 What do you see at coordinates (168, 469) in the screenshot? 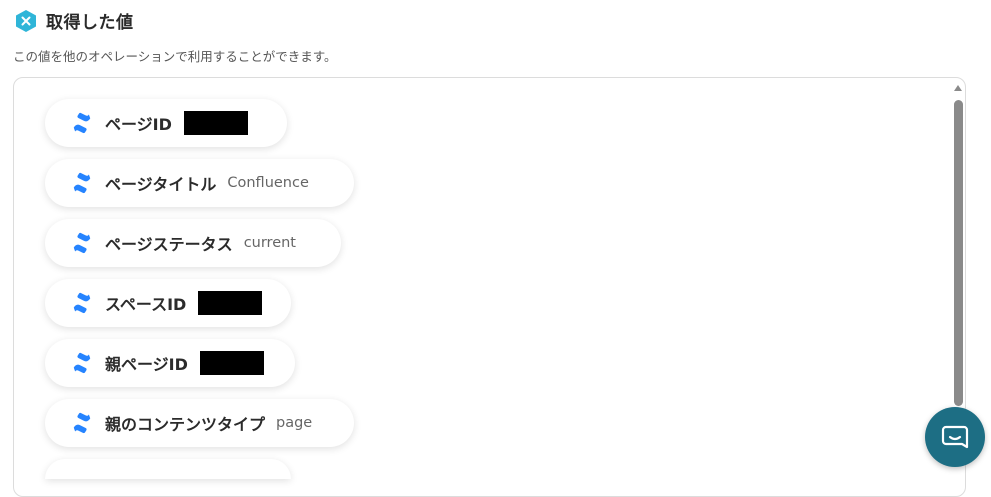
I see `value-pill-next` at bounding box center [168, 469].